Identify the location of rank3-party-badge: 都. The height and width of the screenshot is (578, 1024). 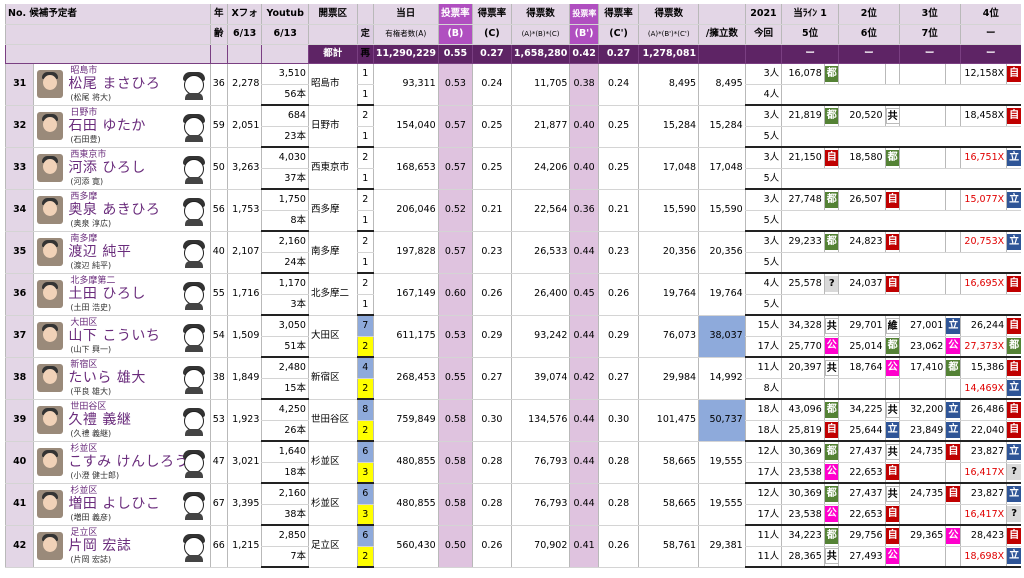
(953, 367).